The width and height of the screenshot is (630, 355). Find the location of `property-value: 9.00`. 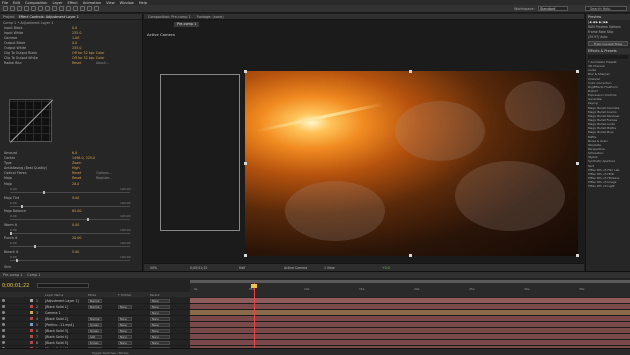

property-value: 9.00 is located at coordinates (75, 198).